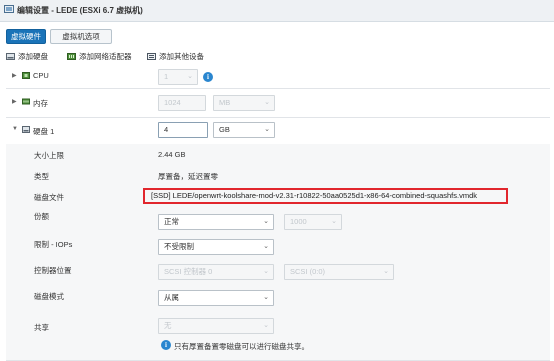  I want to click on disk-type-value: 厚置备，延迟置零, so click(188, 176).